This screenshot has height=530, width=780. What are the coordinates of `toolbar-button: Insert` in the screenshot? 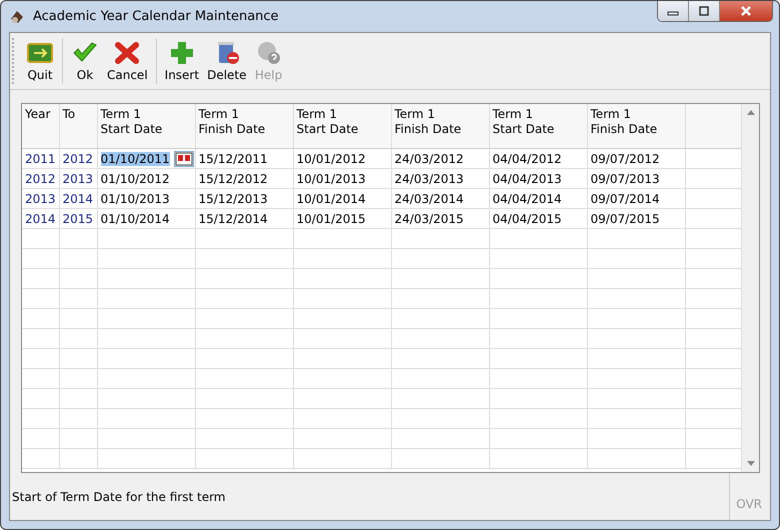 It's located at (182, 61).